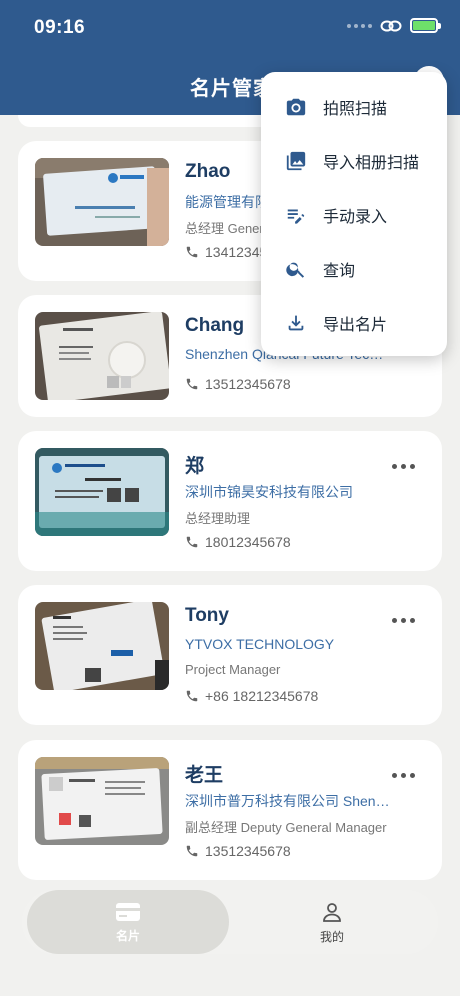 The image size is (460, 996). What do you see at coordinates (60, 27) in the screenshot?
I see `status-time: 09:16` at bounding box center [60, 27].